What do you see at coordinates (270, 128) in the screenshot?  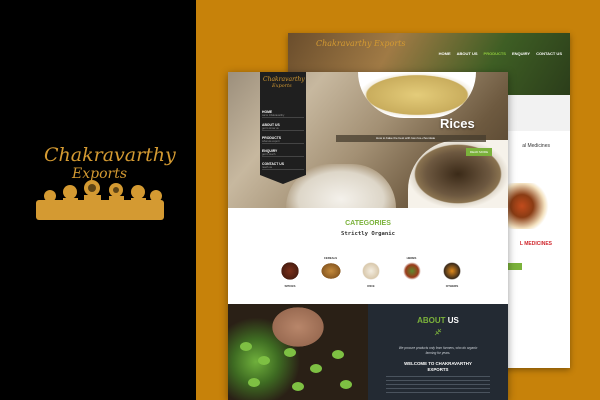 I see `menu-item-sub: get to know us` at bounding box center [270, 128].